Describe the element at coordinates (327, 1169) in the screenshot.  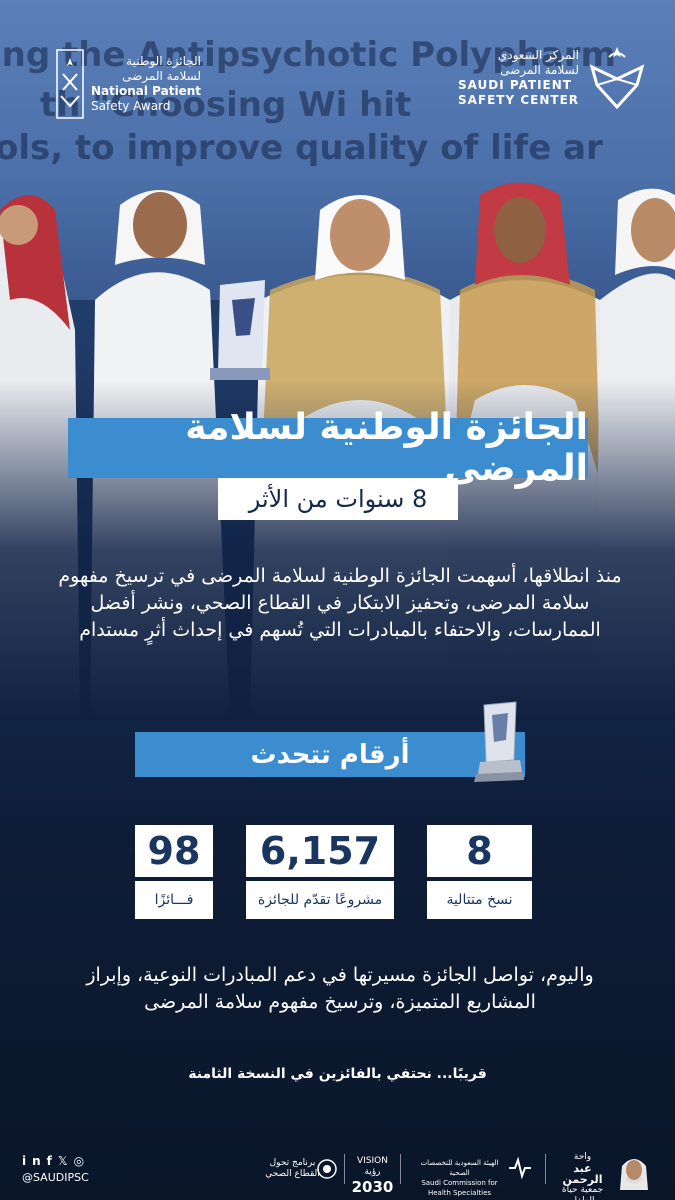
I see `program-emblem-icon` at that location.